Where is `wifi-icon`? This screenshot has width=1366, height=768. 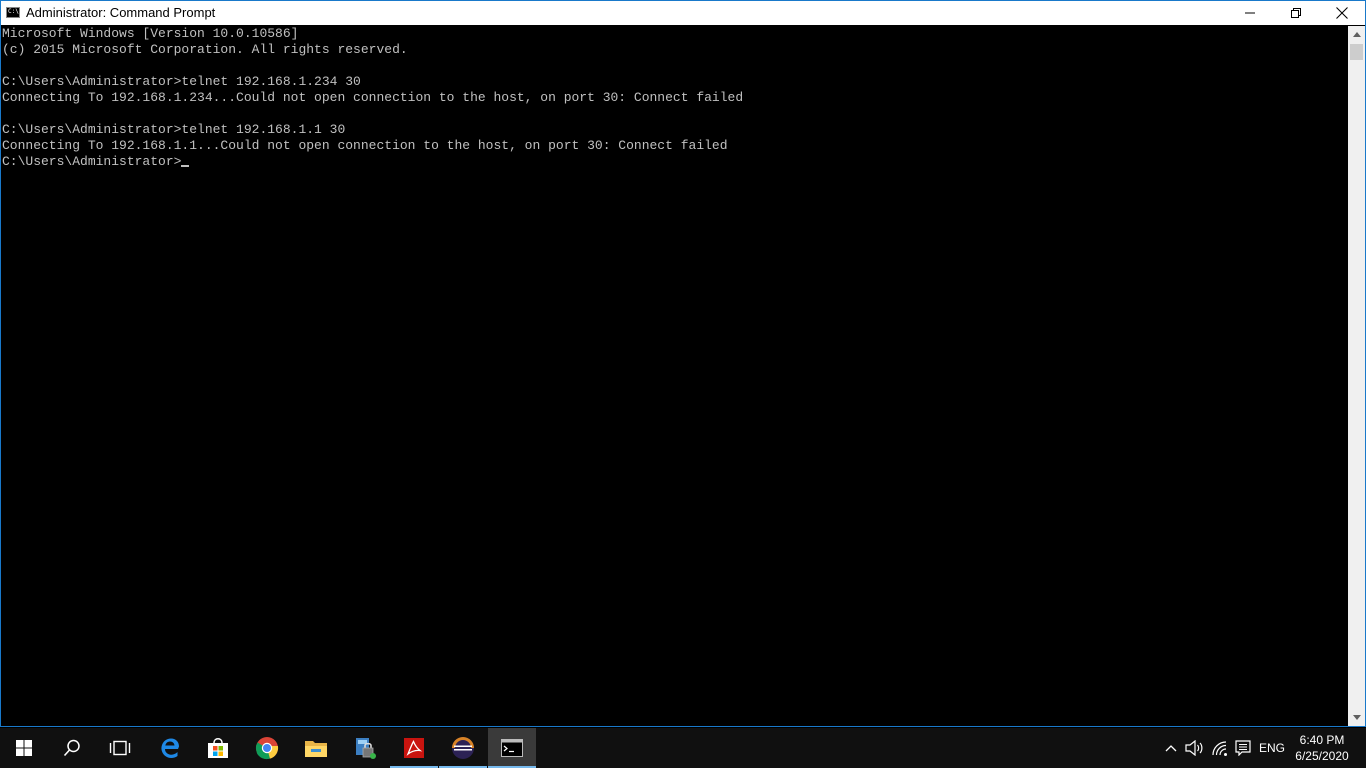
wifi-icon is located at coordinates (1219, 748).